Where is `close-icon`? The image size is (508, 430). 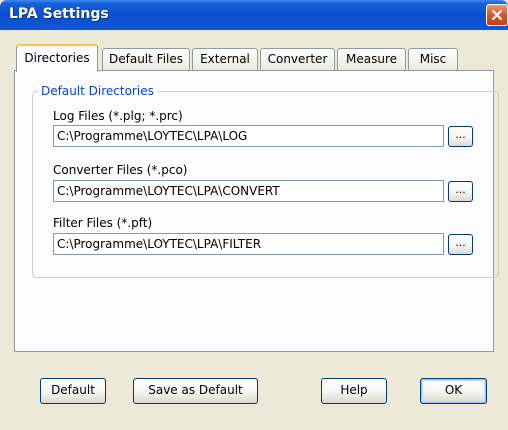 close-icon is located at coordinates (497, 15).